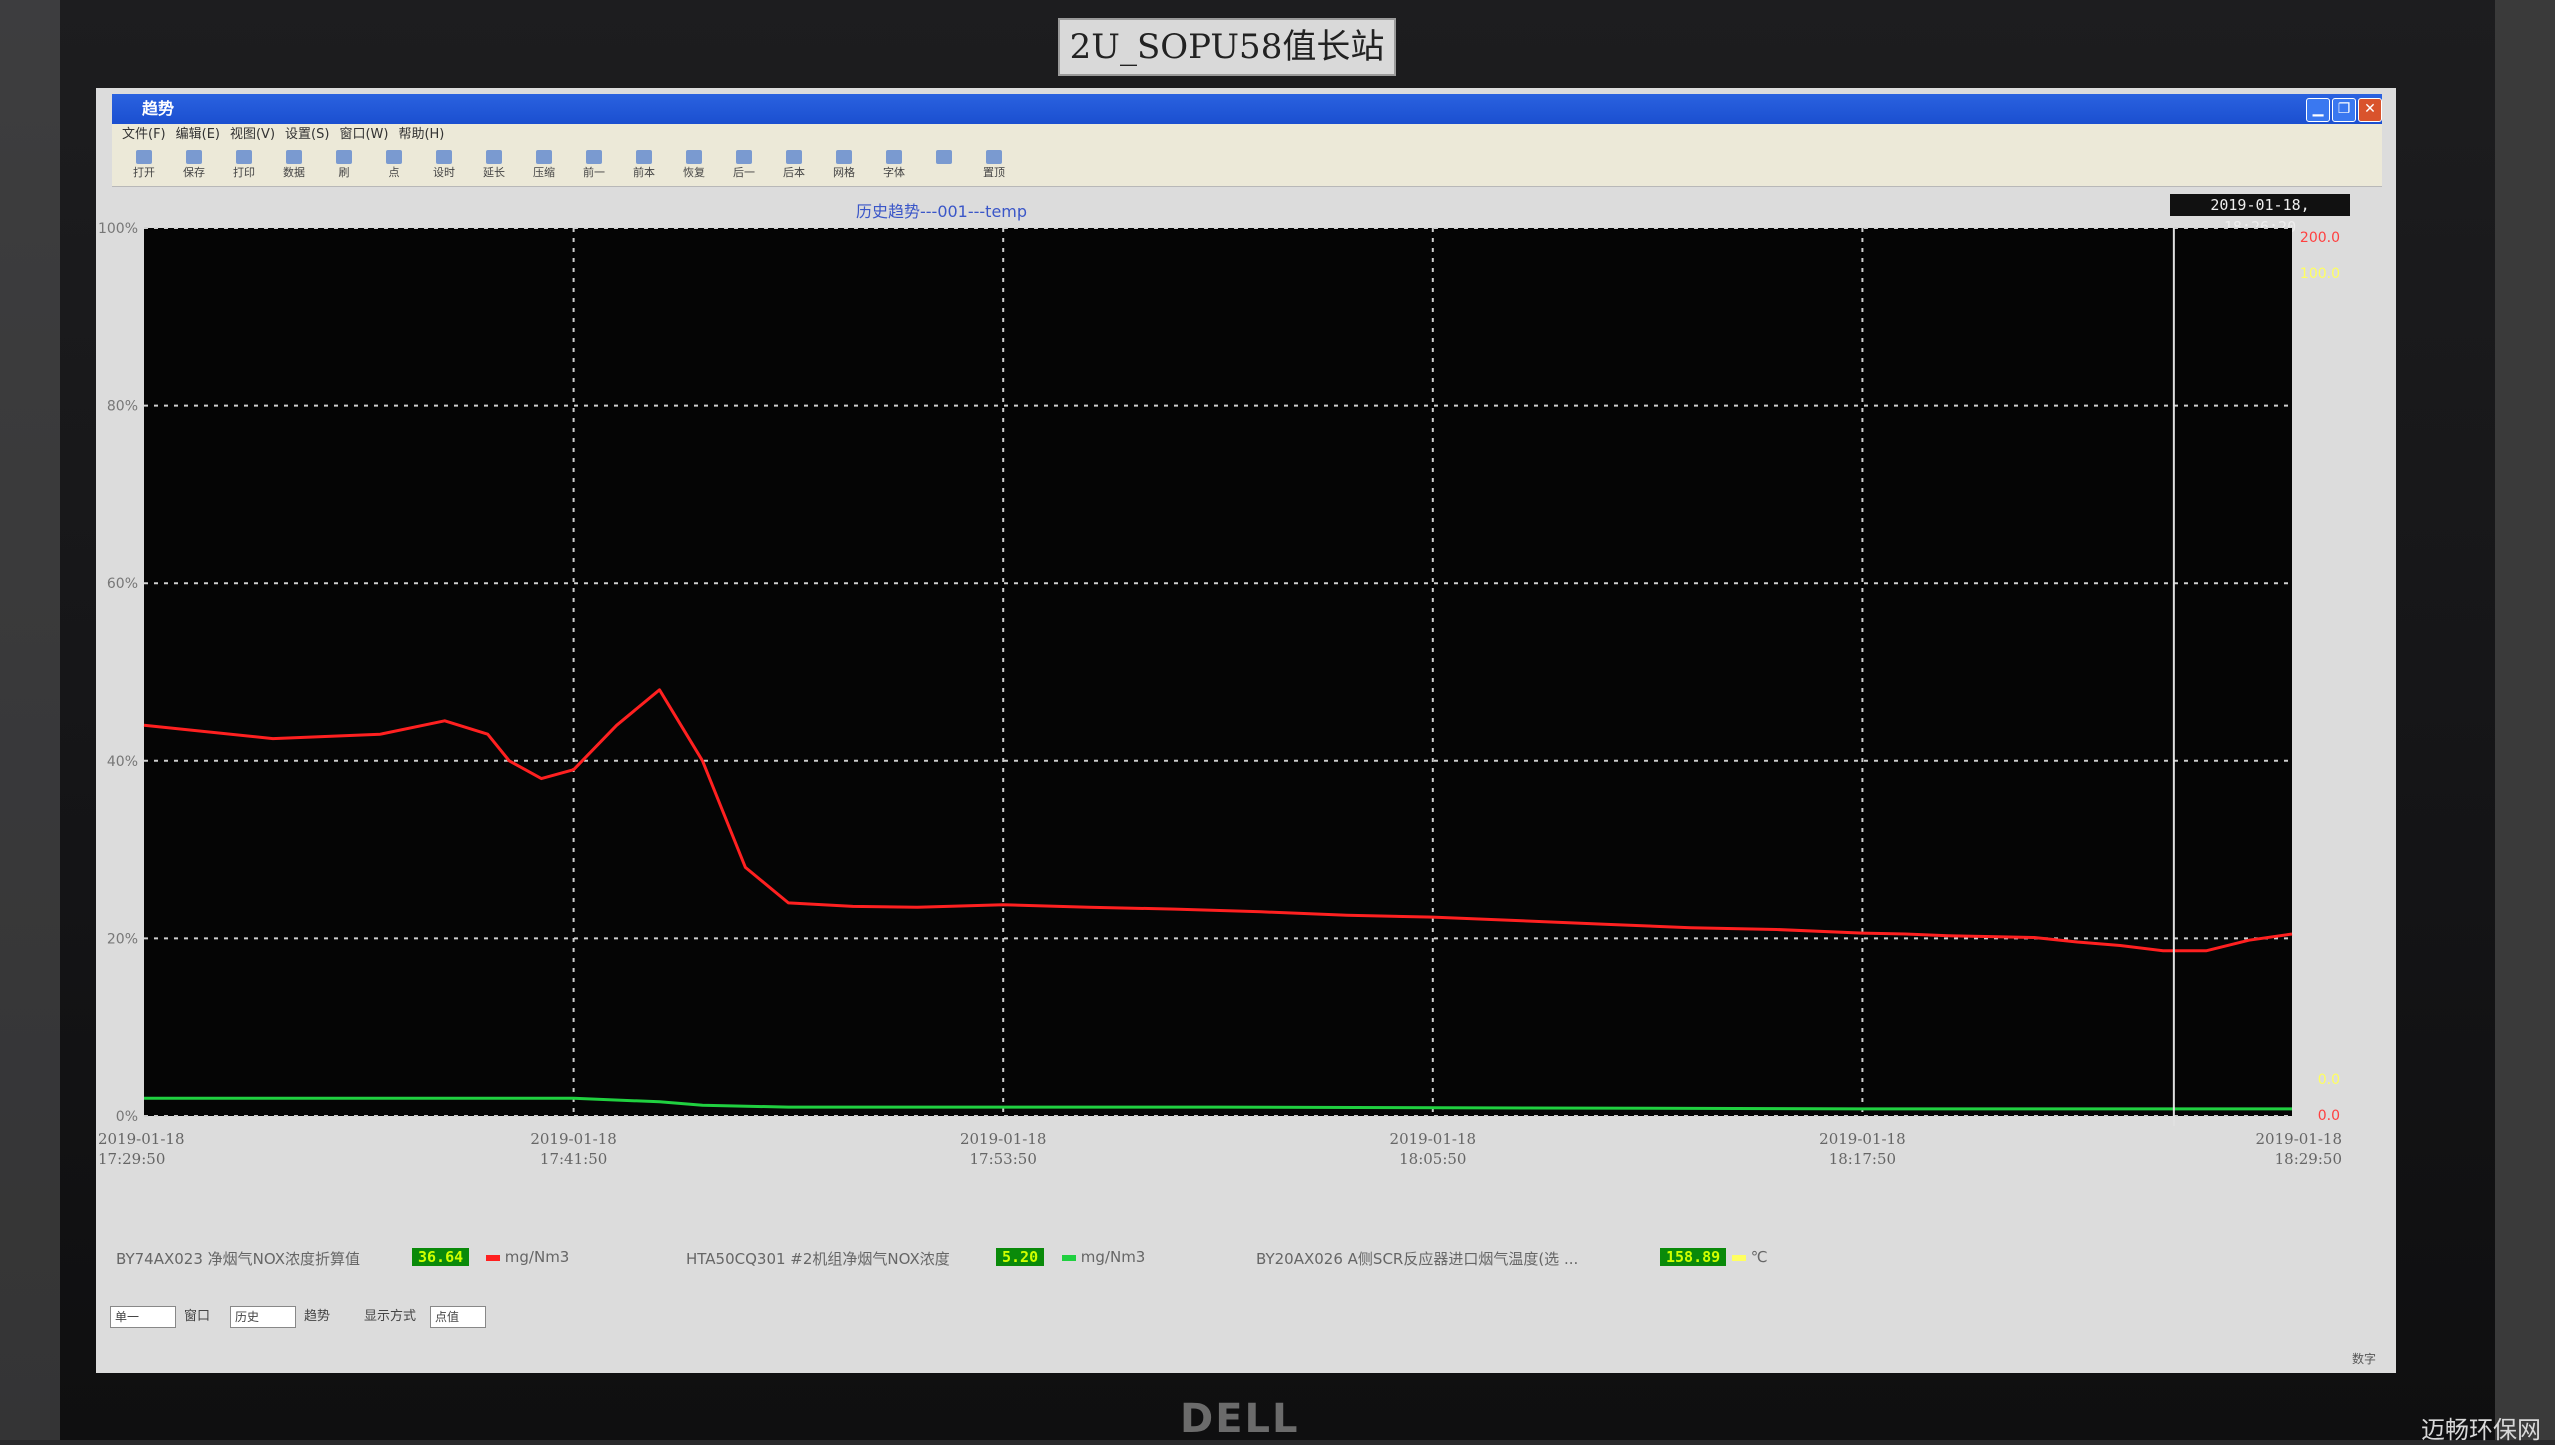 Image resolution: width=2555 pixels, height=1445 pixels. What do you see at coordinates (844, 172) in the screenshot?
I see `toolbar-label-14: 网格` at bounding box center [844, 172].